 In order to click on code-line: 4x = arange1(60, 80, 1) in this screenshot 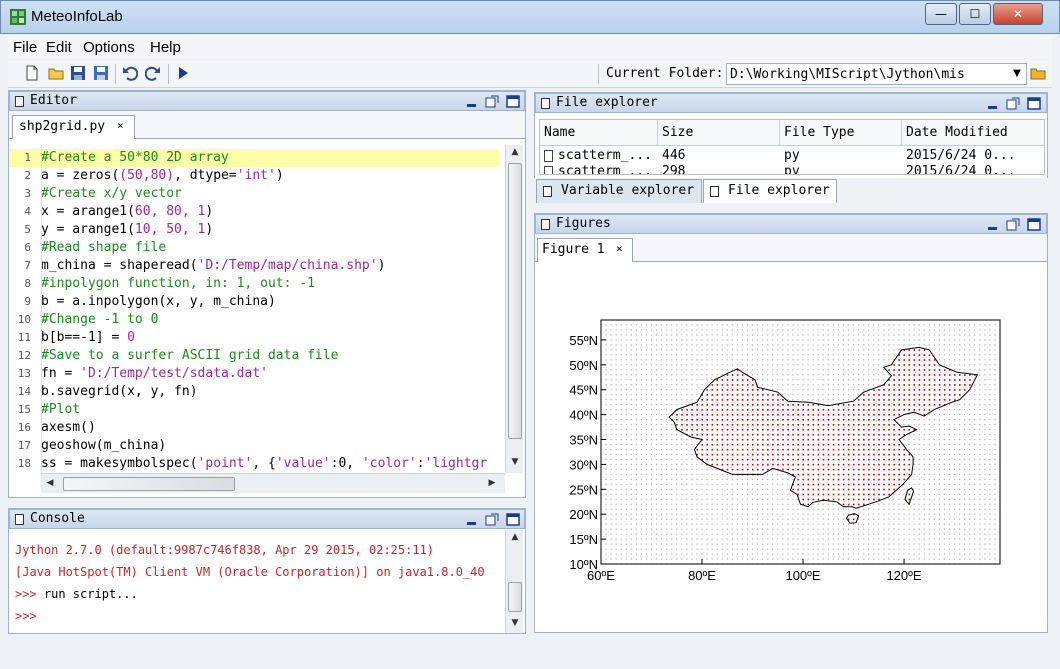, I will do `click(254, 212)`.